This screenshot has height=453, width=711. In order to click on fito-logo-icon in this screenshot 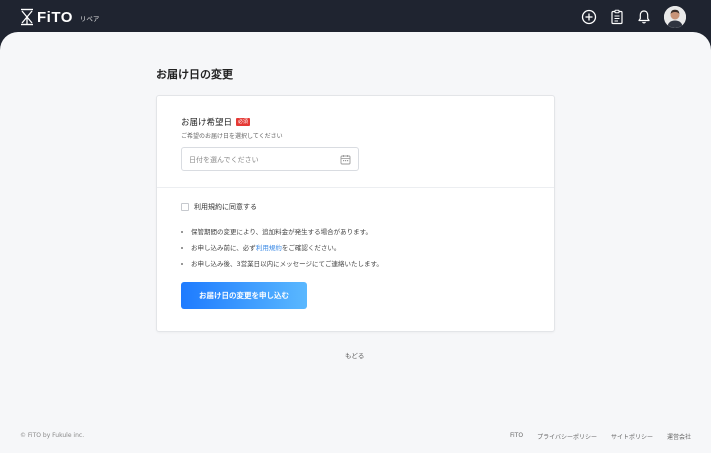, I will do `click(27, 17)`.